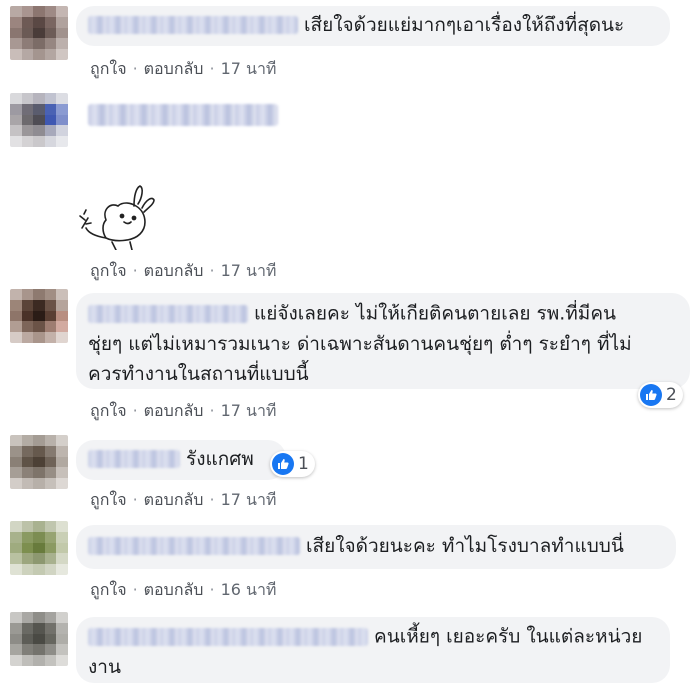 Image resolution: width=700 pixels, height=686 pixels. What do you see at coordinates (508, 636) in the screenshot?
I see `comment-text-line: คนเหี้ยๆ เยอะครับ ในแต่ละหน่วย` at bounding box center [508, 636].